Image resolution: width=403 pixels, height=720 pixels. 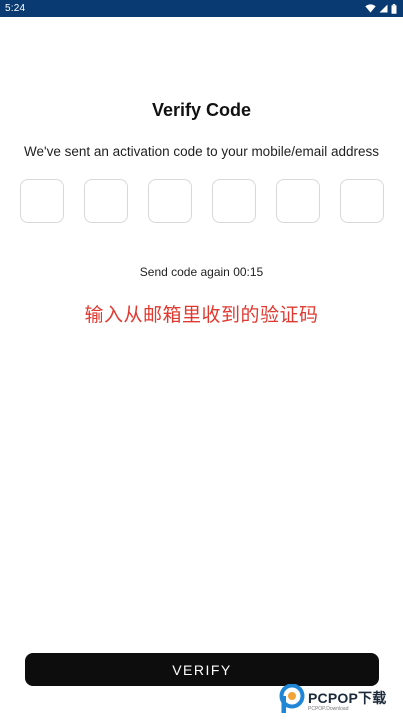 I want to click on resend-label: Send code again, so click(x=184, y=272).